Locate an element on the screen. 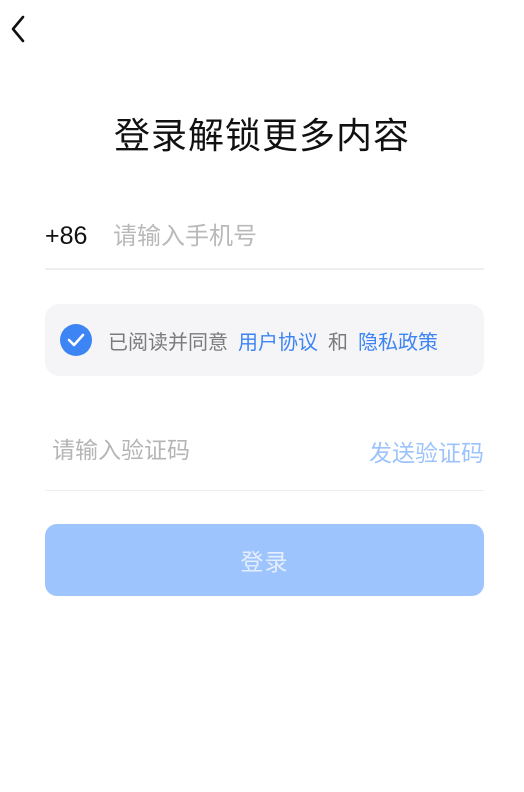 This screenshot has height=792, width=524. chevron-left-icon is located at coordinates (18, 29).